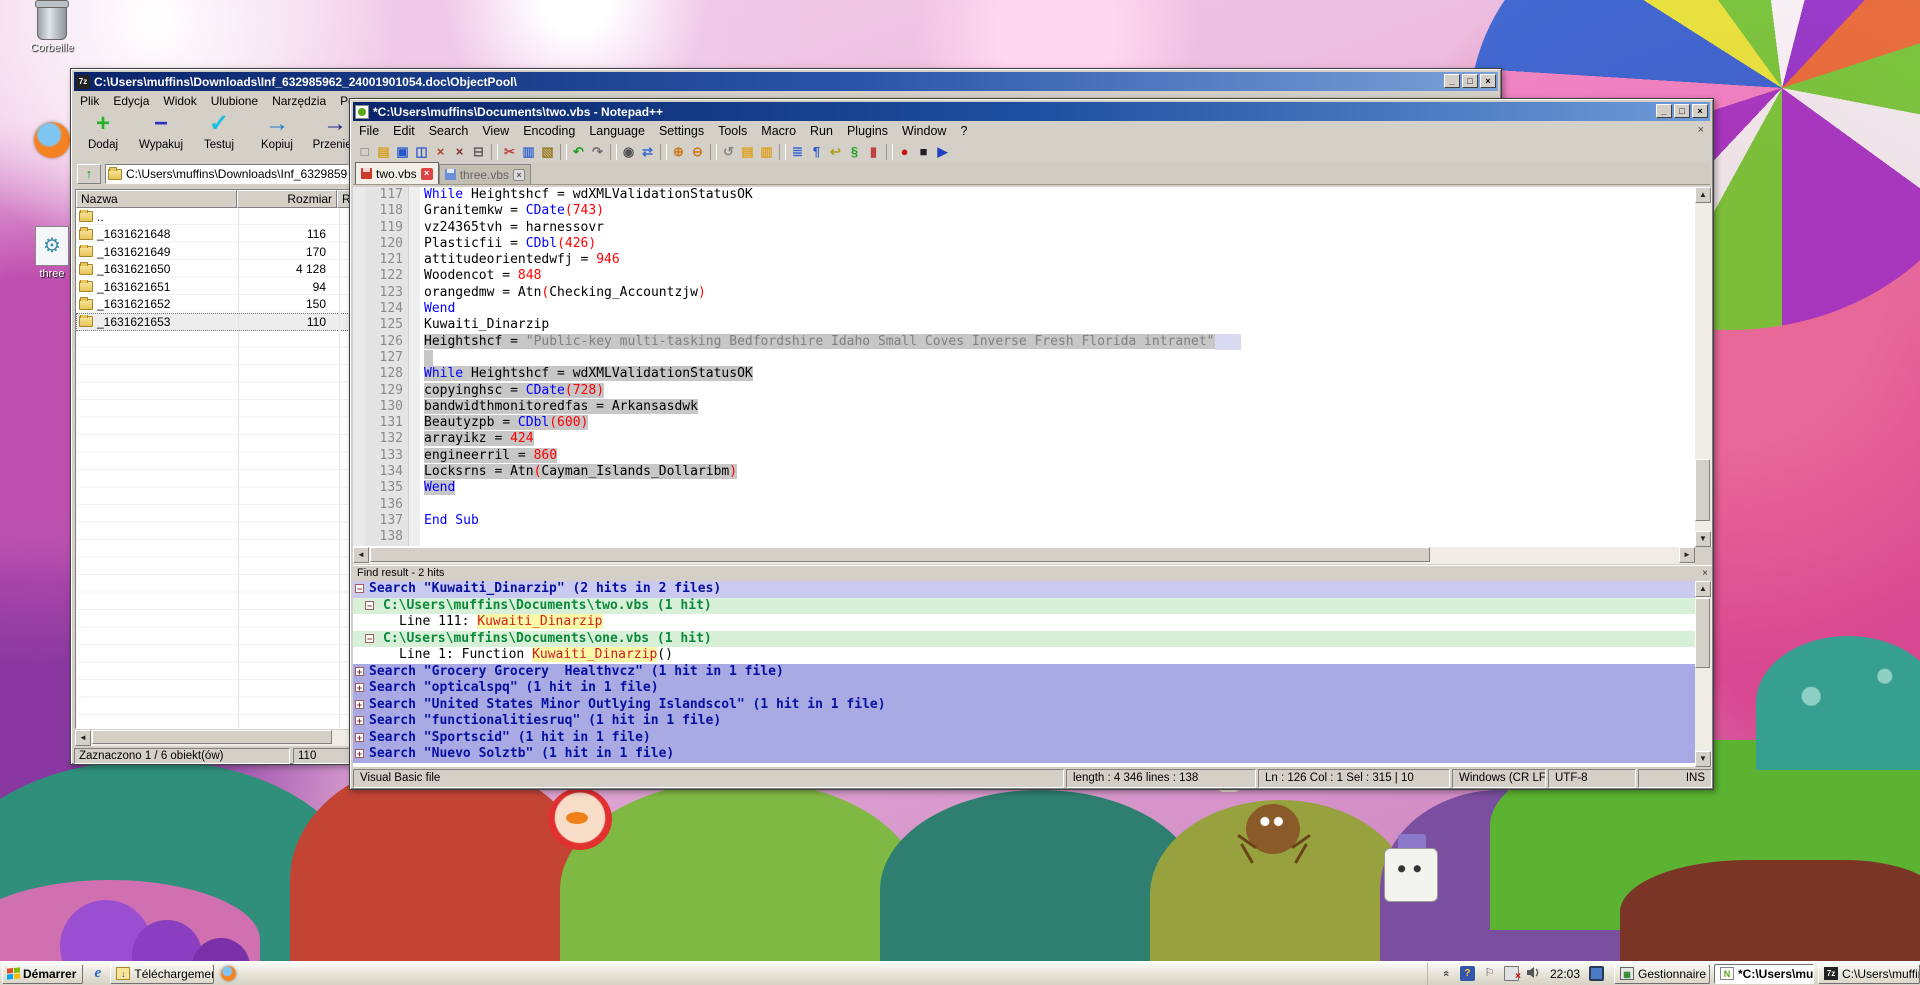 This screenshot has width=1920, height=985. Describe the element at coordinates (835, 152) in the screenshot. I see `word-wrap-icon: ↩` at that location.